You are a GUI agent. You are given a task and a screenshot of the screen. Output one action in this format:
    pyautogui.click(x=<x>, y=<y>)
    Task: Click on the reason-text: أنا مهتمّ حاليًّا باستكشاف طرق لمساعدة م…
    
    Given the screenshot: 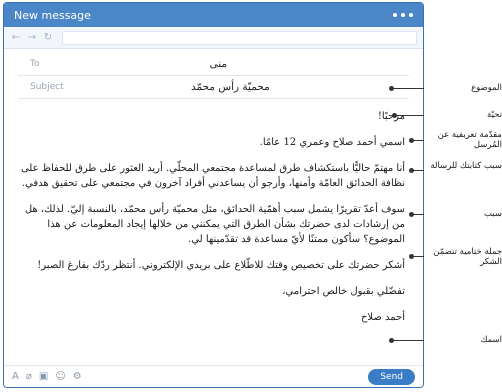 What is the action you would take?
    pyautogui.click(x=212, y=176)
    